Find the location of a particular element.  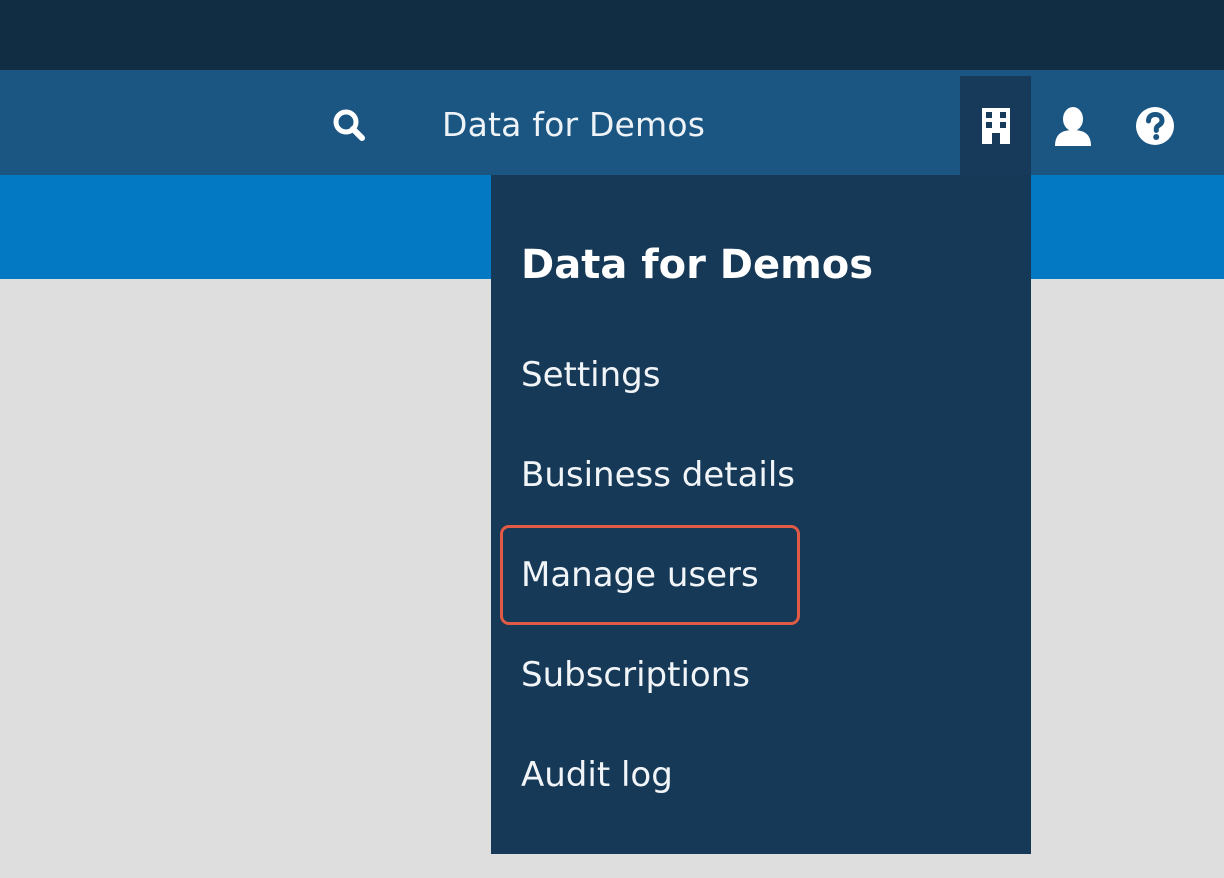

building-icon is located at coordinates (995, 125).